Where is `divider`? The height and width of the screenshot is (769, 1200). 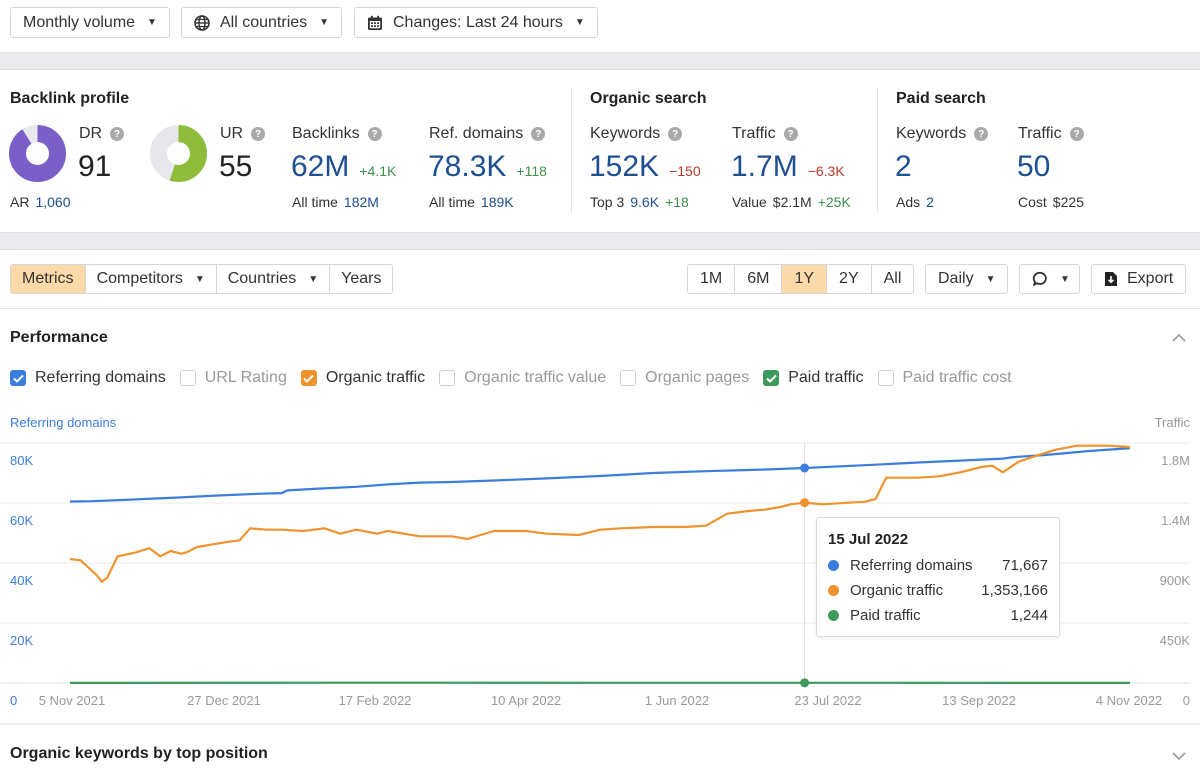 divider is located at coordinates (600, 308).